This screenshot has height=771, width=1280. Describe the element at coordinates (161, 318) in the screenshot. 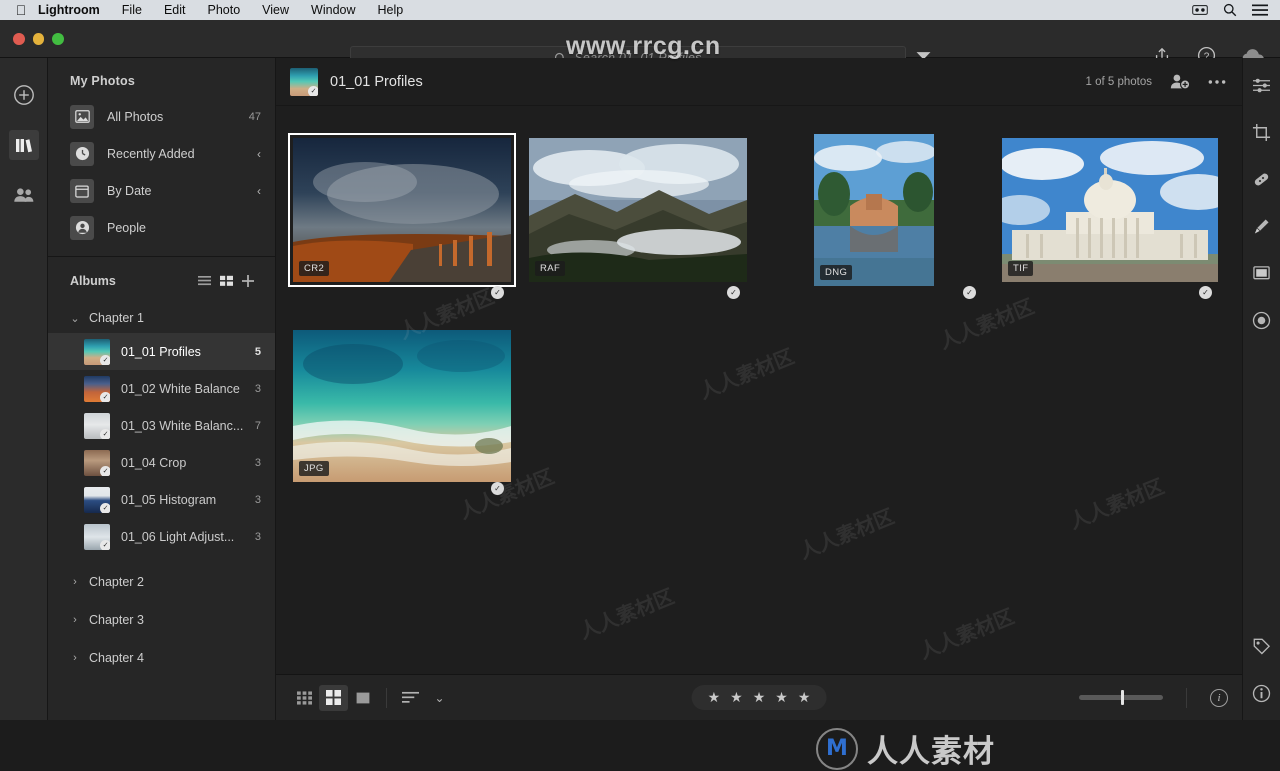

I see `tree-chapter-1: ⌄ Chapter 1` at that location.